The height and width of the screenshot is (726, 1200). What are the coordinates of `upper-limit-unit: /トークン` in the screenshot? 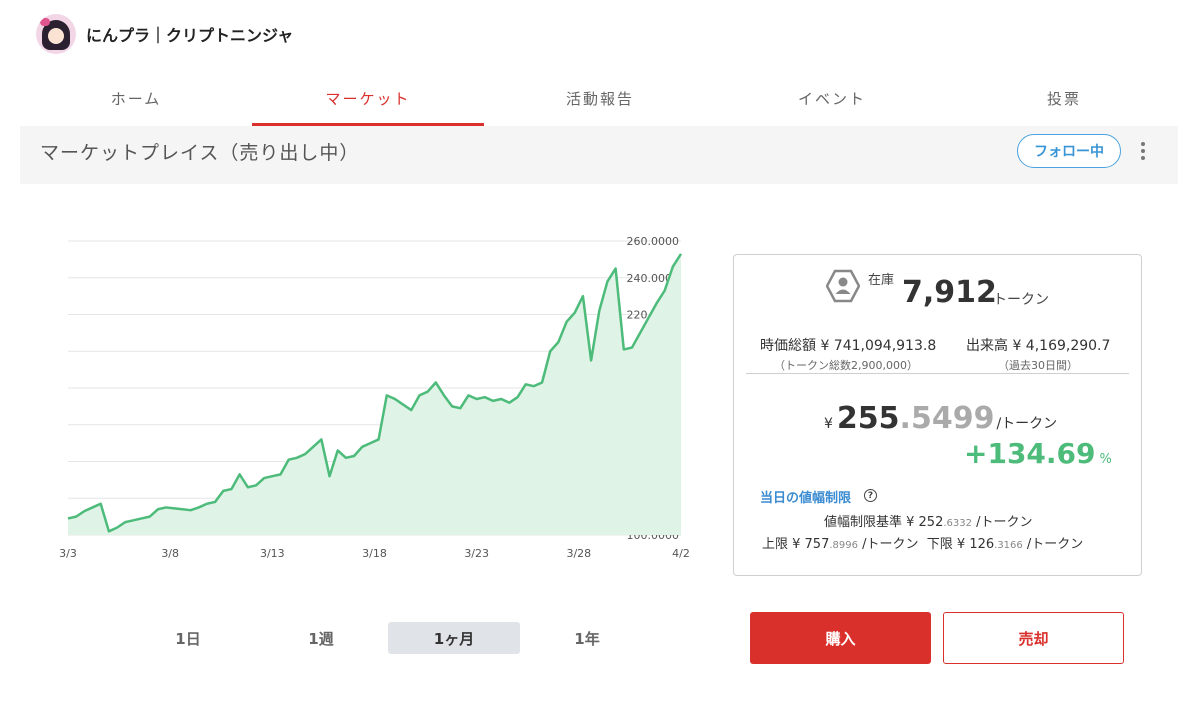 It's located at (888, 544).